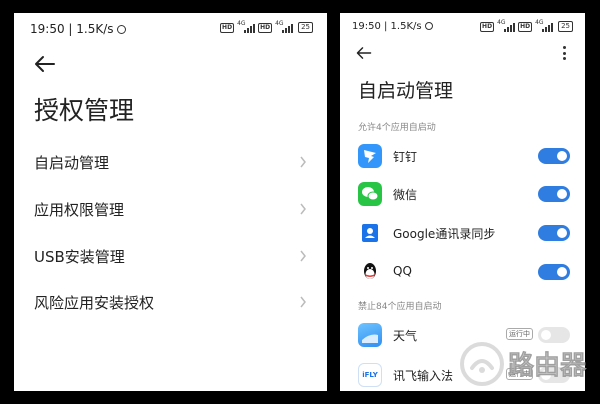 The image size is (600, 404). I want to click on page-title: 授权管理, so click(84, 110).